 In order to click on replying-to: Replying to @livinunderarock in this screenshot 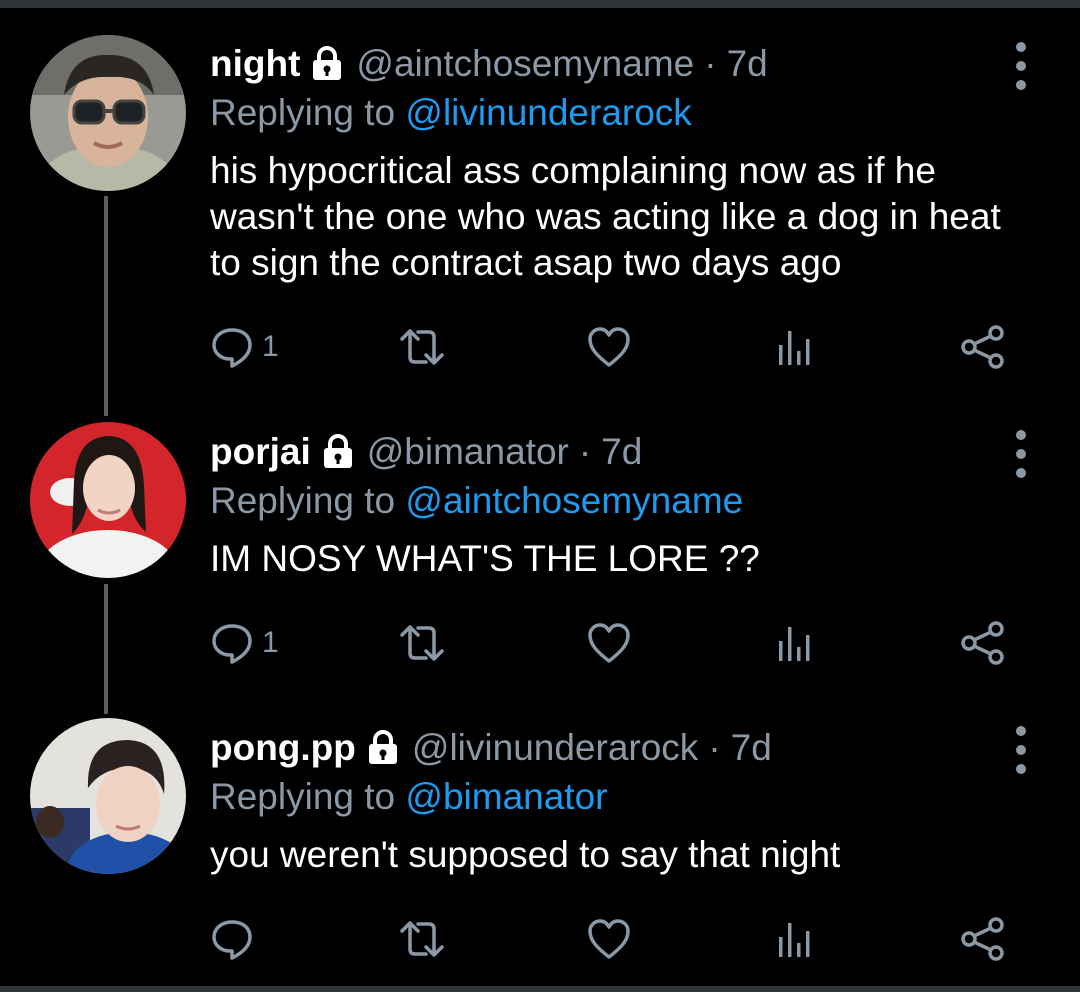, I will do `click(625, 113)`.